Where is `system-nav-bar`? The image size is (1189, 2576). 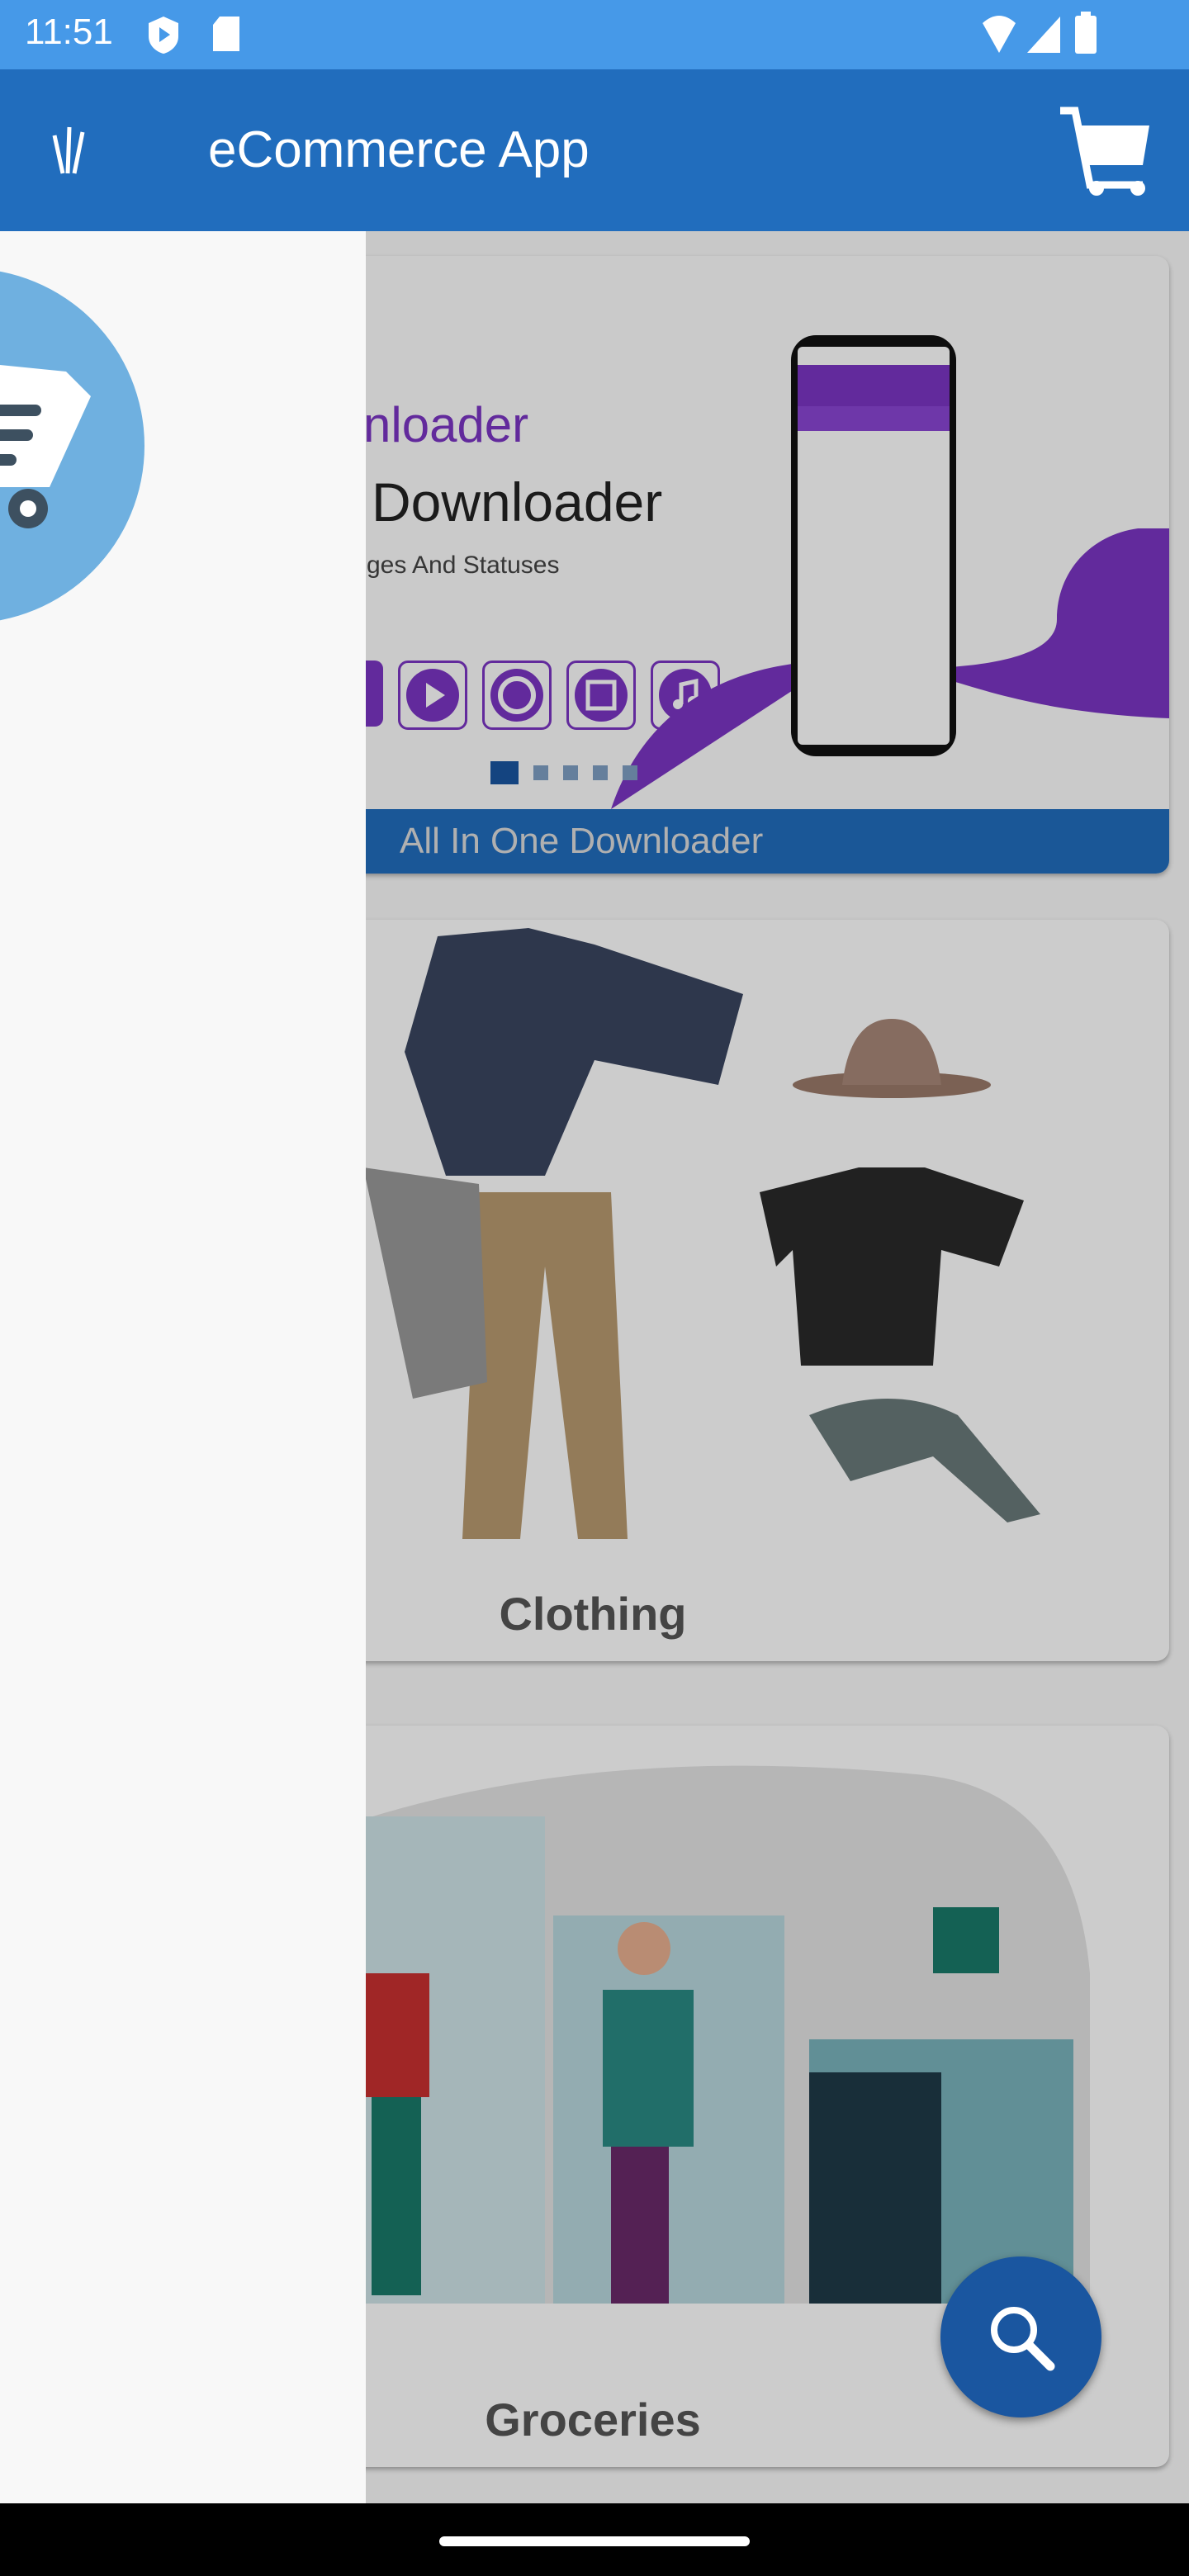
system-nav-bar is located at coordinates (594, 2539).